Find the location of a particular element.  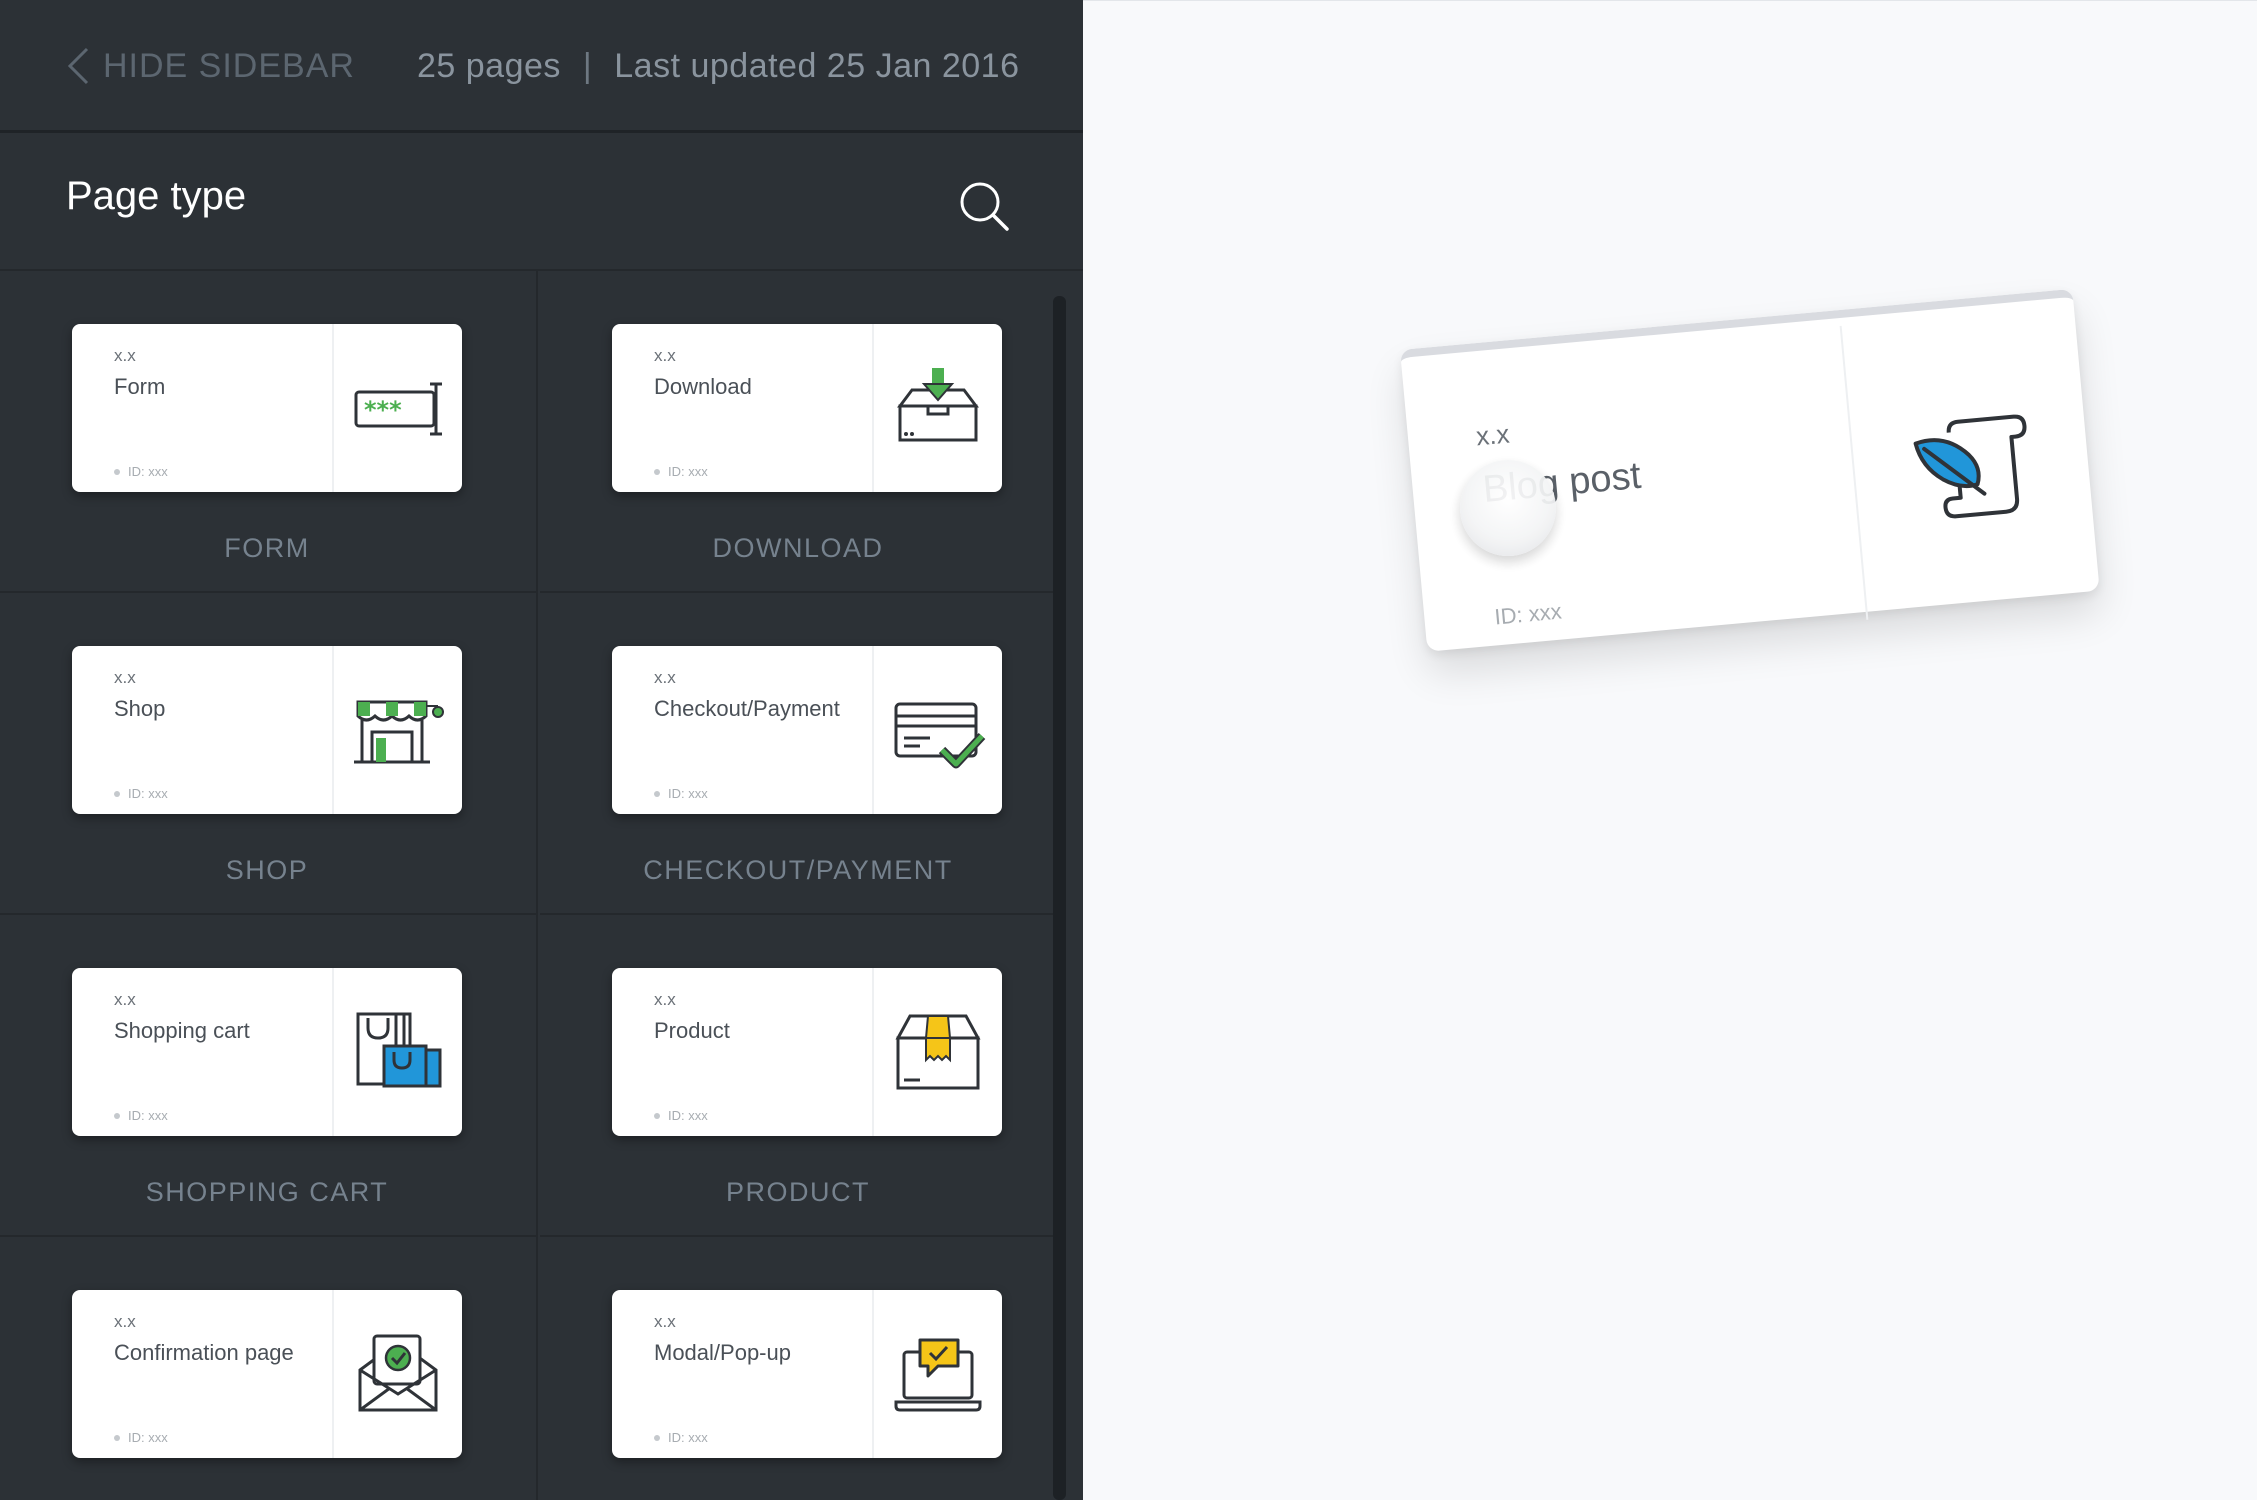

page-type-item-modal: x.x Modal/Pop-up ID: xxx is located at coordinates (797, 1368).